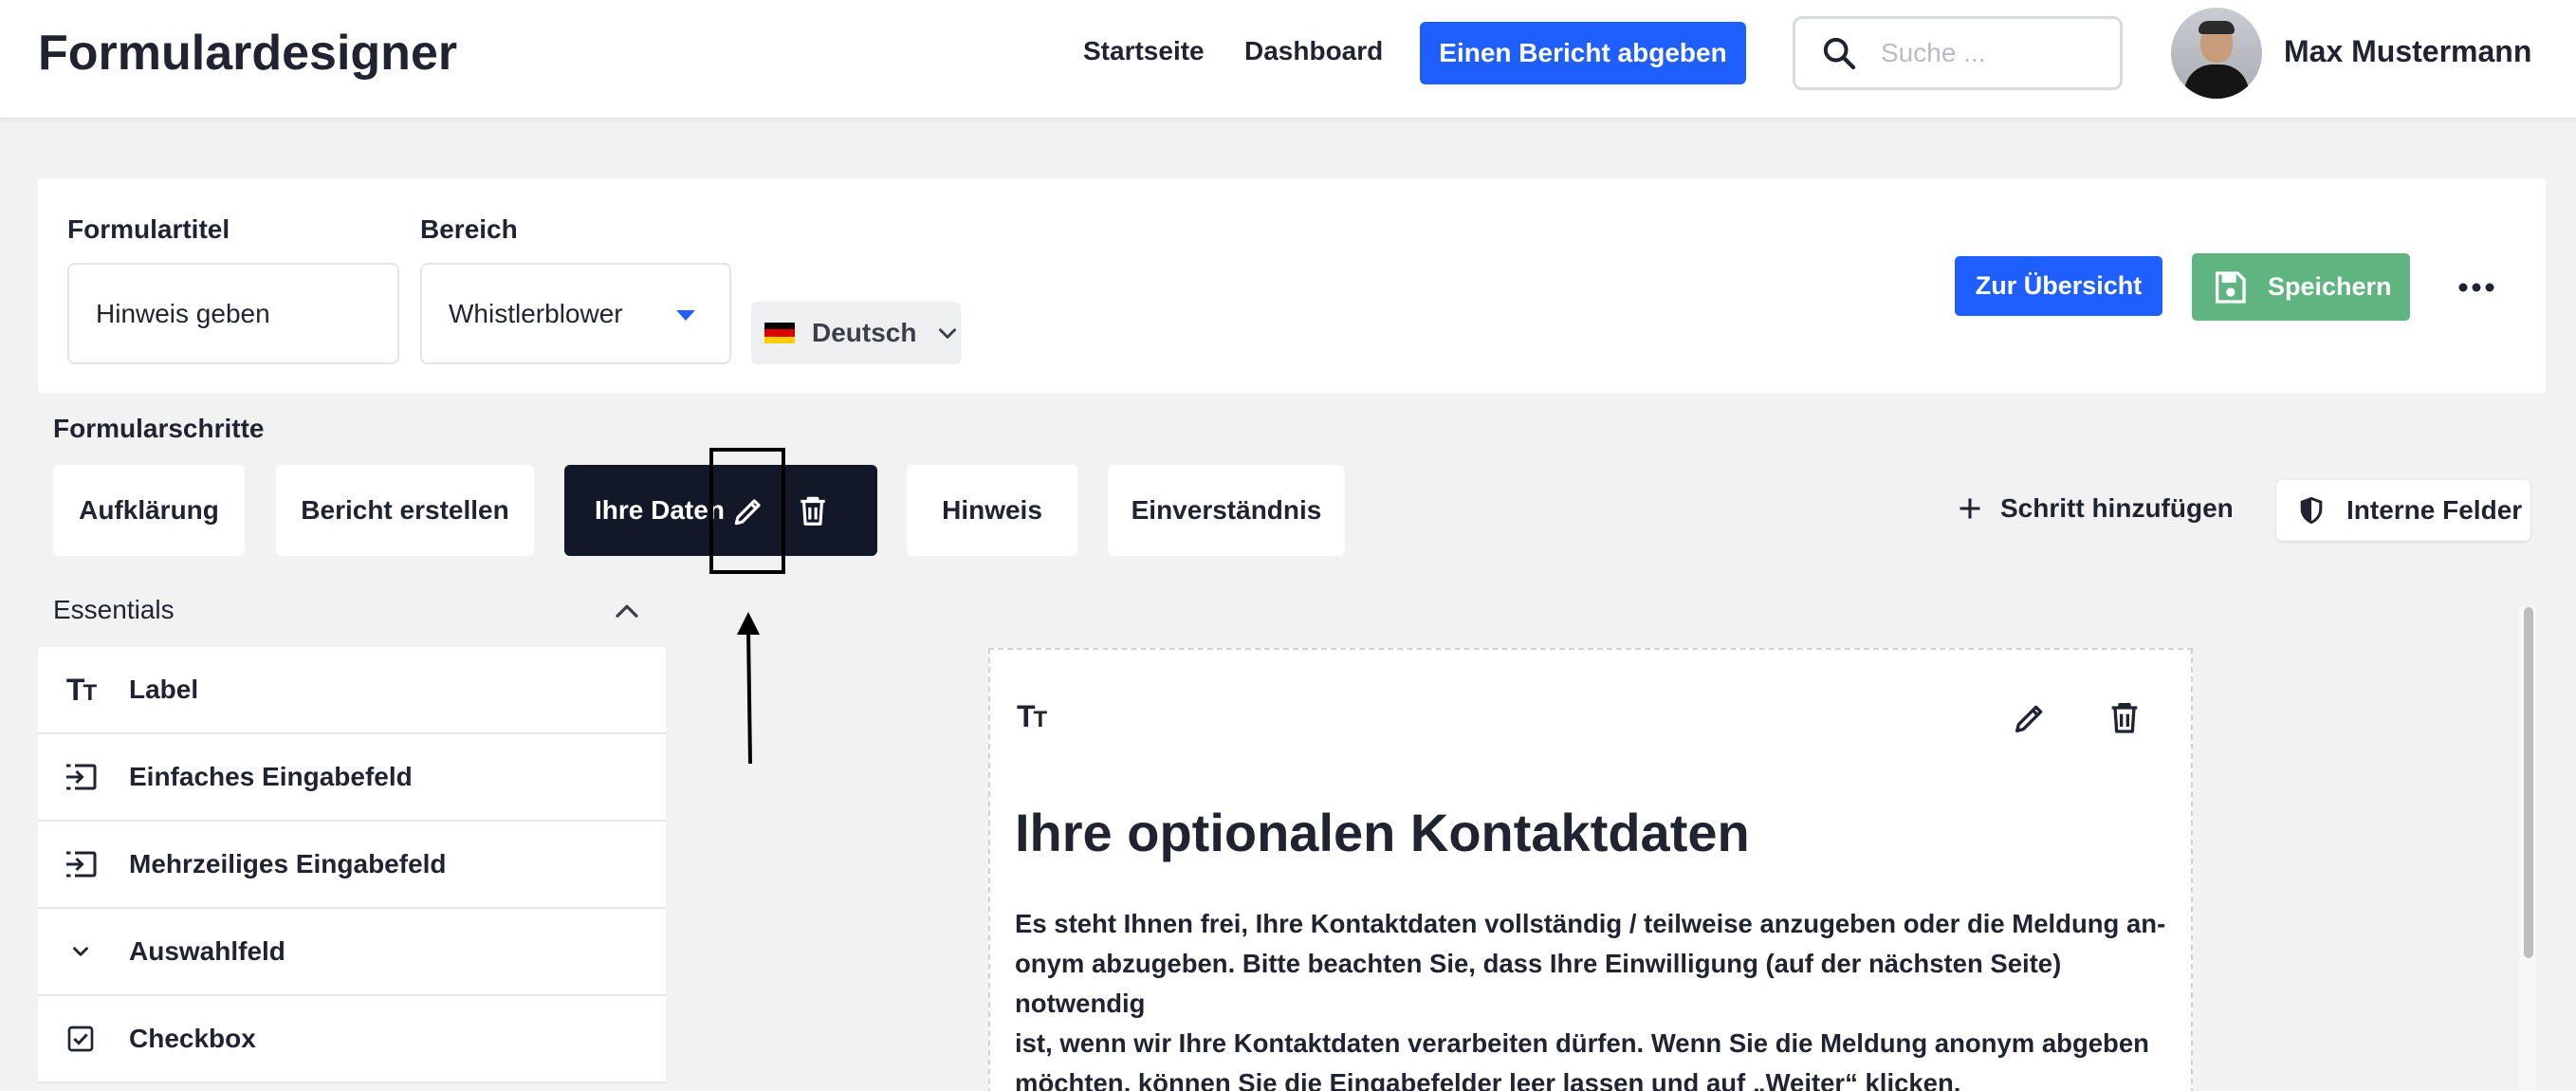 The height and width of the screenshot is (1091, 2576). Describe the element at coordinates (149, 510) in the screenshot. I see `step-tab-aufklaerung: Aufklärung` at that location.